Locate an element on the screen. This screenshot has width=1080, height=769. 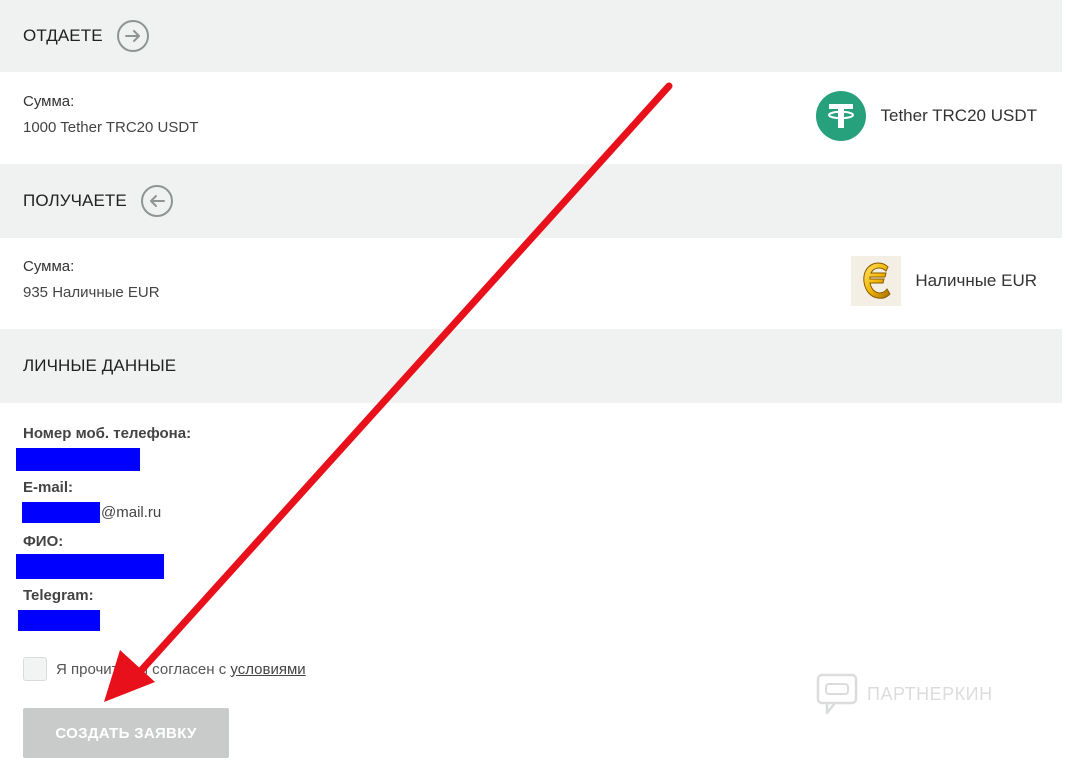
receive-amount-value: 935 Наличные EUR is located at coordinates (91, 292).